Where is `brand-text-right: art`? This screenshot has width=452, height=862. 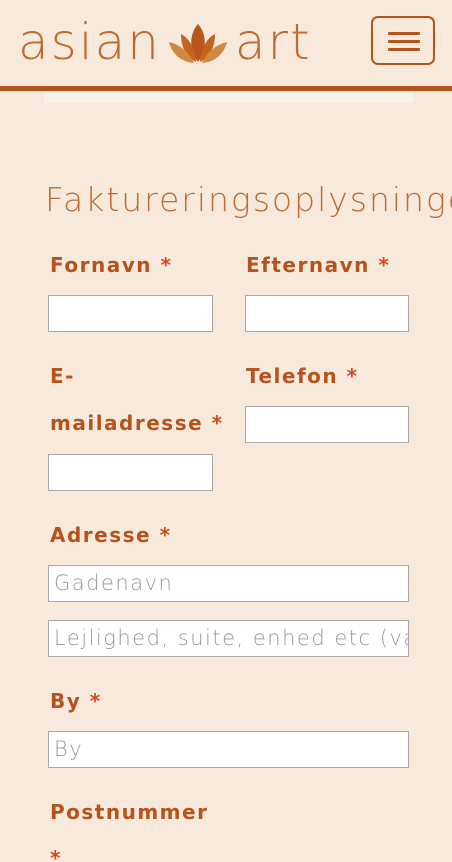
brand-text-right: art is located at coordinates (273, 42).